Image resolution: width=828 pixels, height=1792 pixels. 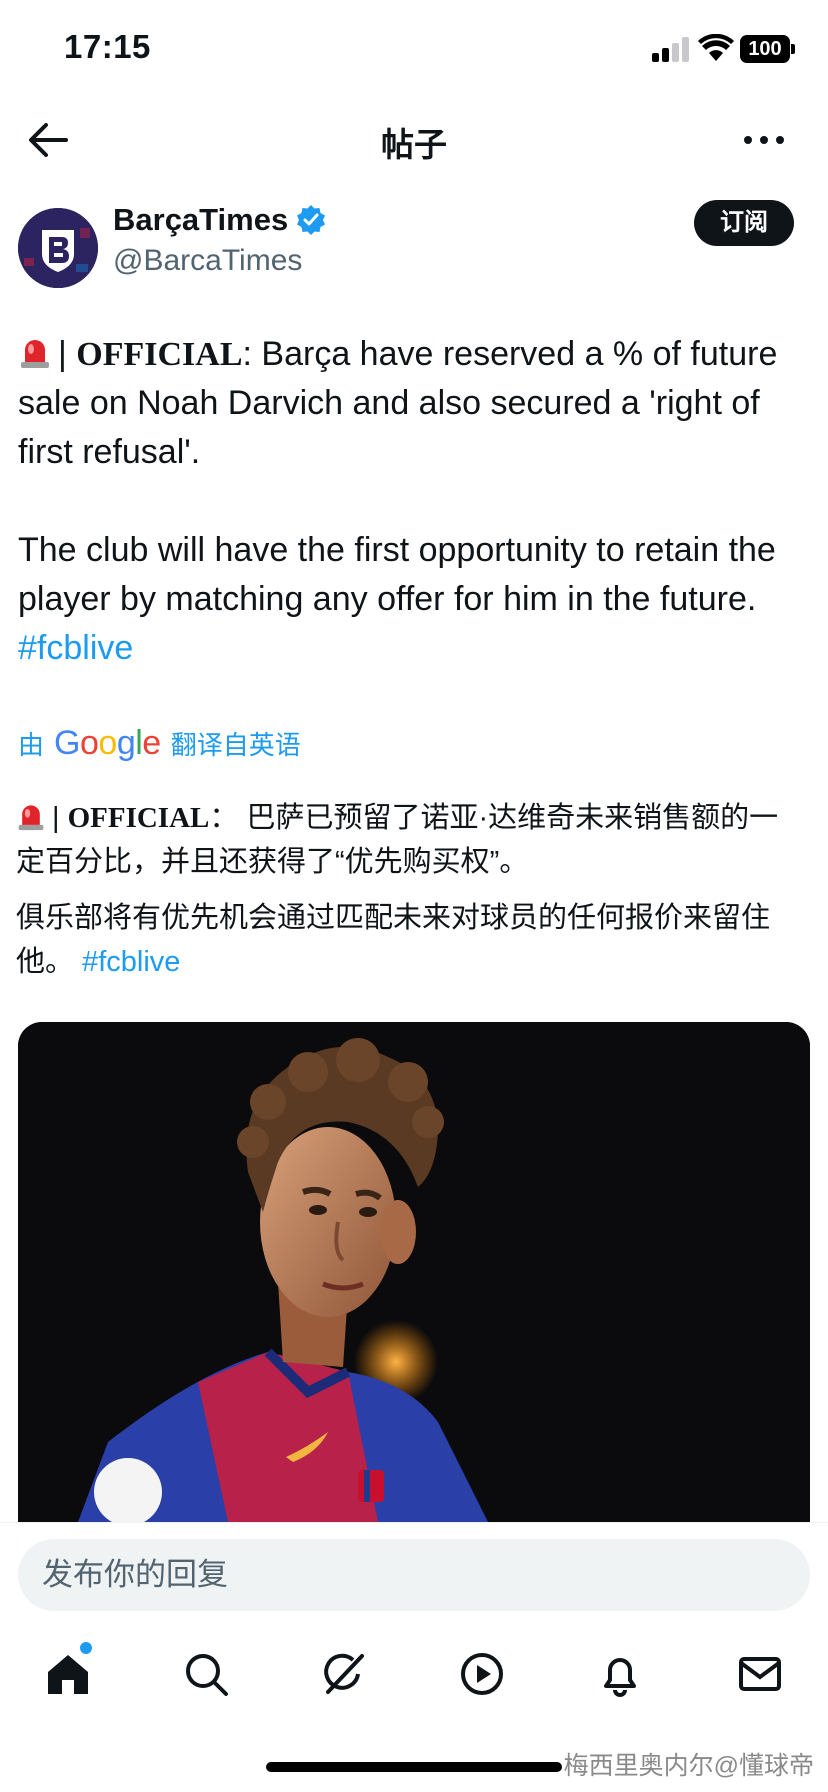 I want to click on mail-icon, so click(x=760, y=1674).